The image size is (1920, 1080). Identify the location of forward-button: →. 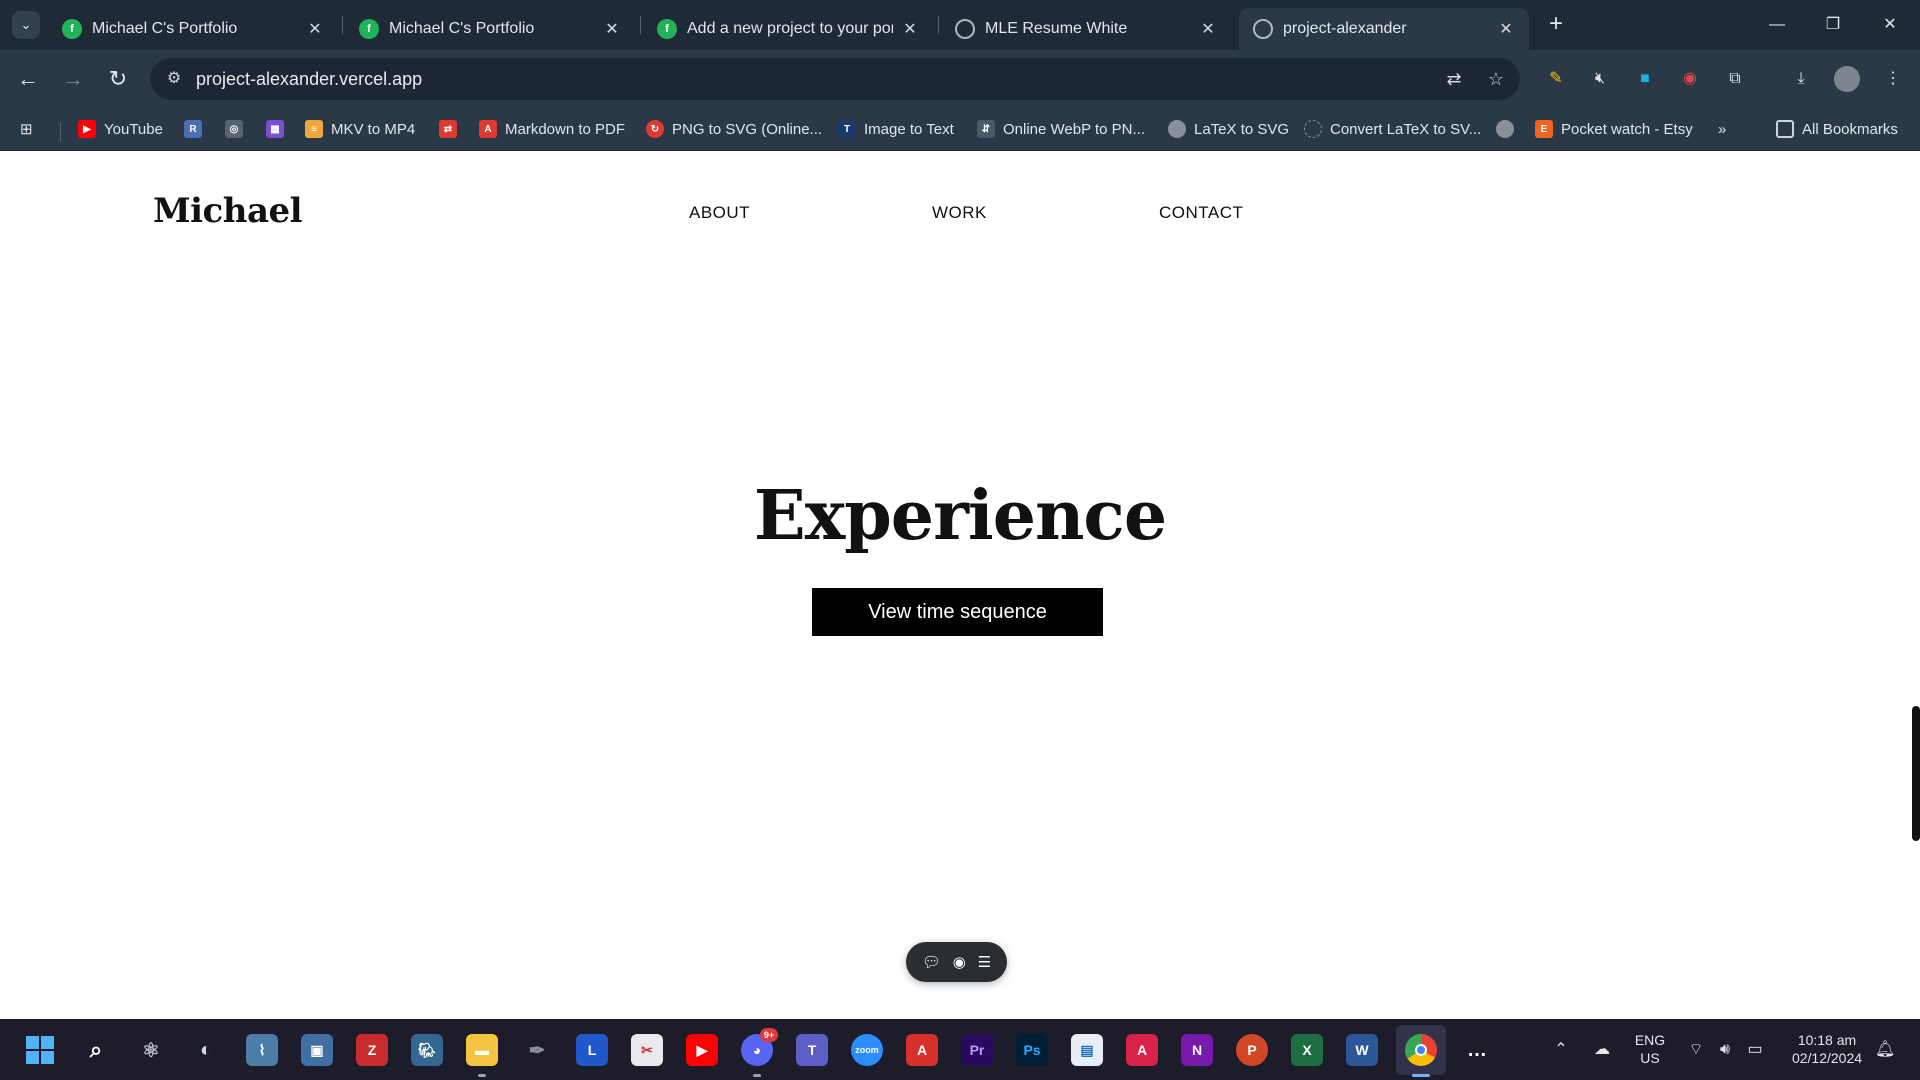
(73, 79).